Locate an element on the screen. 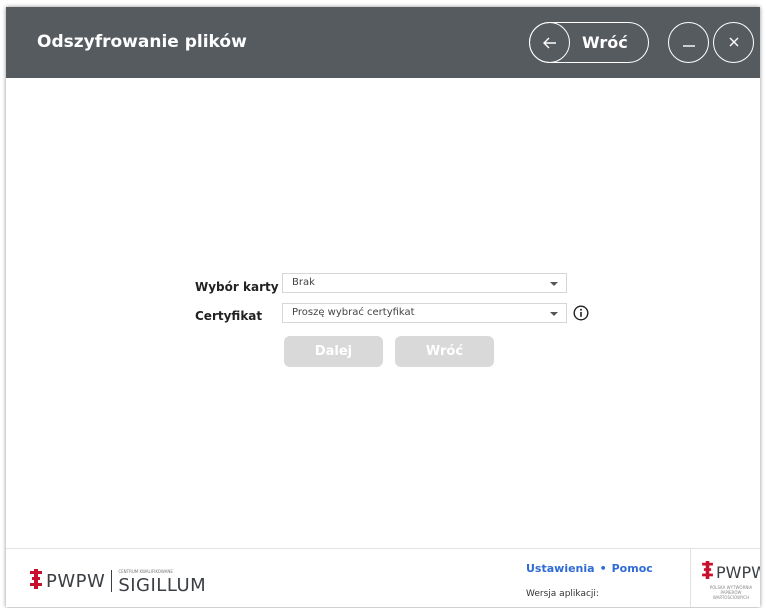  settings-link: Ustawienia is located at coordinates (560, 568).